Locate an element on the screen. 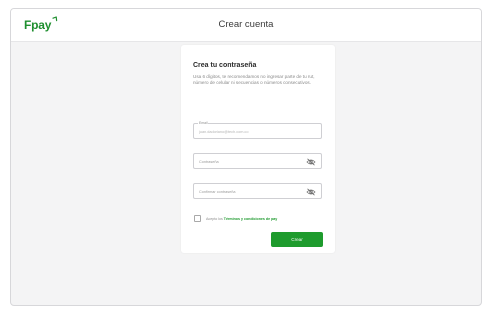 This screenshot has height=313, width=492. top-bar: Fpay Crear cuenta is located at coordinates (246, 25).